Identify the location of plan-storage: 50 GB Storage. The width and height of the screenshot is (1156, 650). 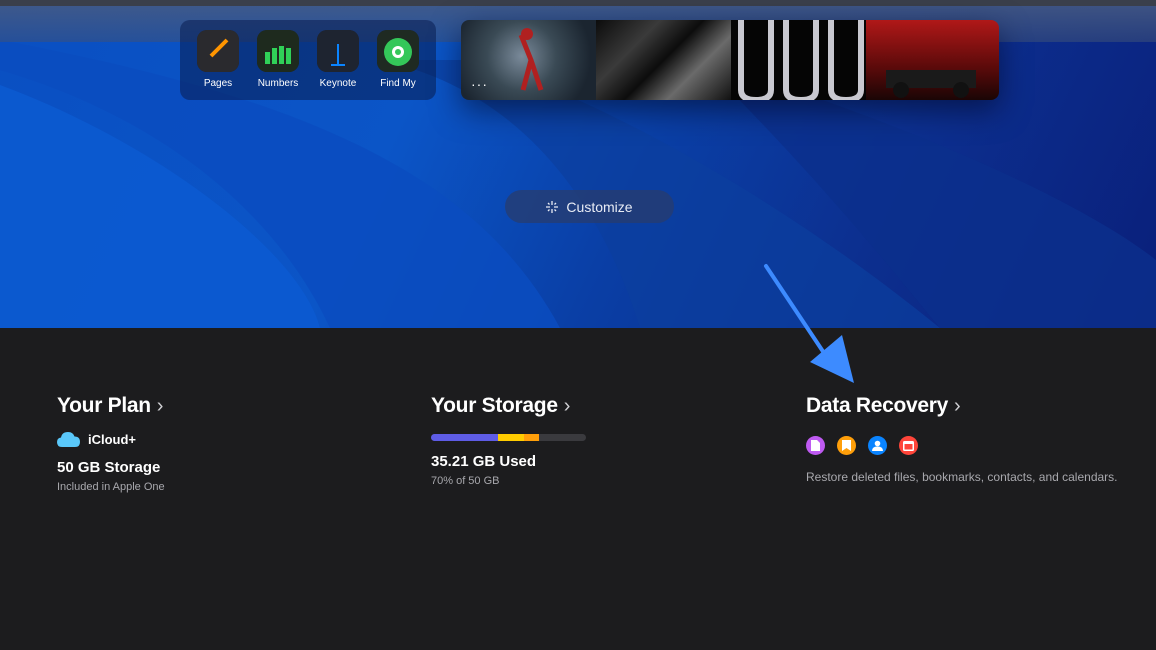
(109, 467).